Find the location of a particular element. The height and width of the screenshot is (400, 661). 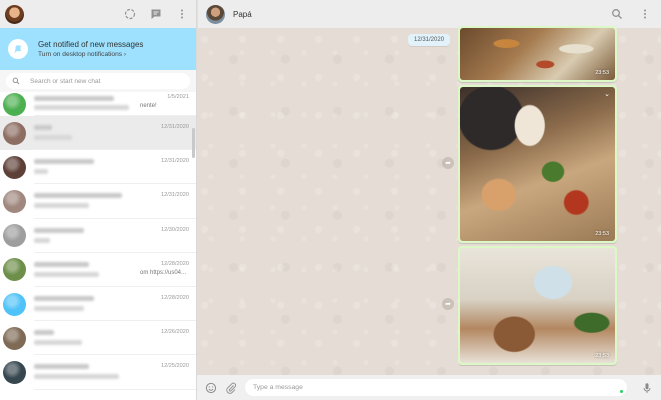

conversation-header-actions is located at coordinates (631, 14).